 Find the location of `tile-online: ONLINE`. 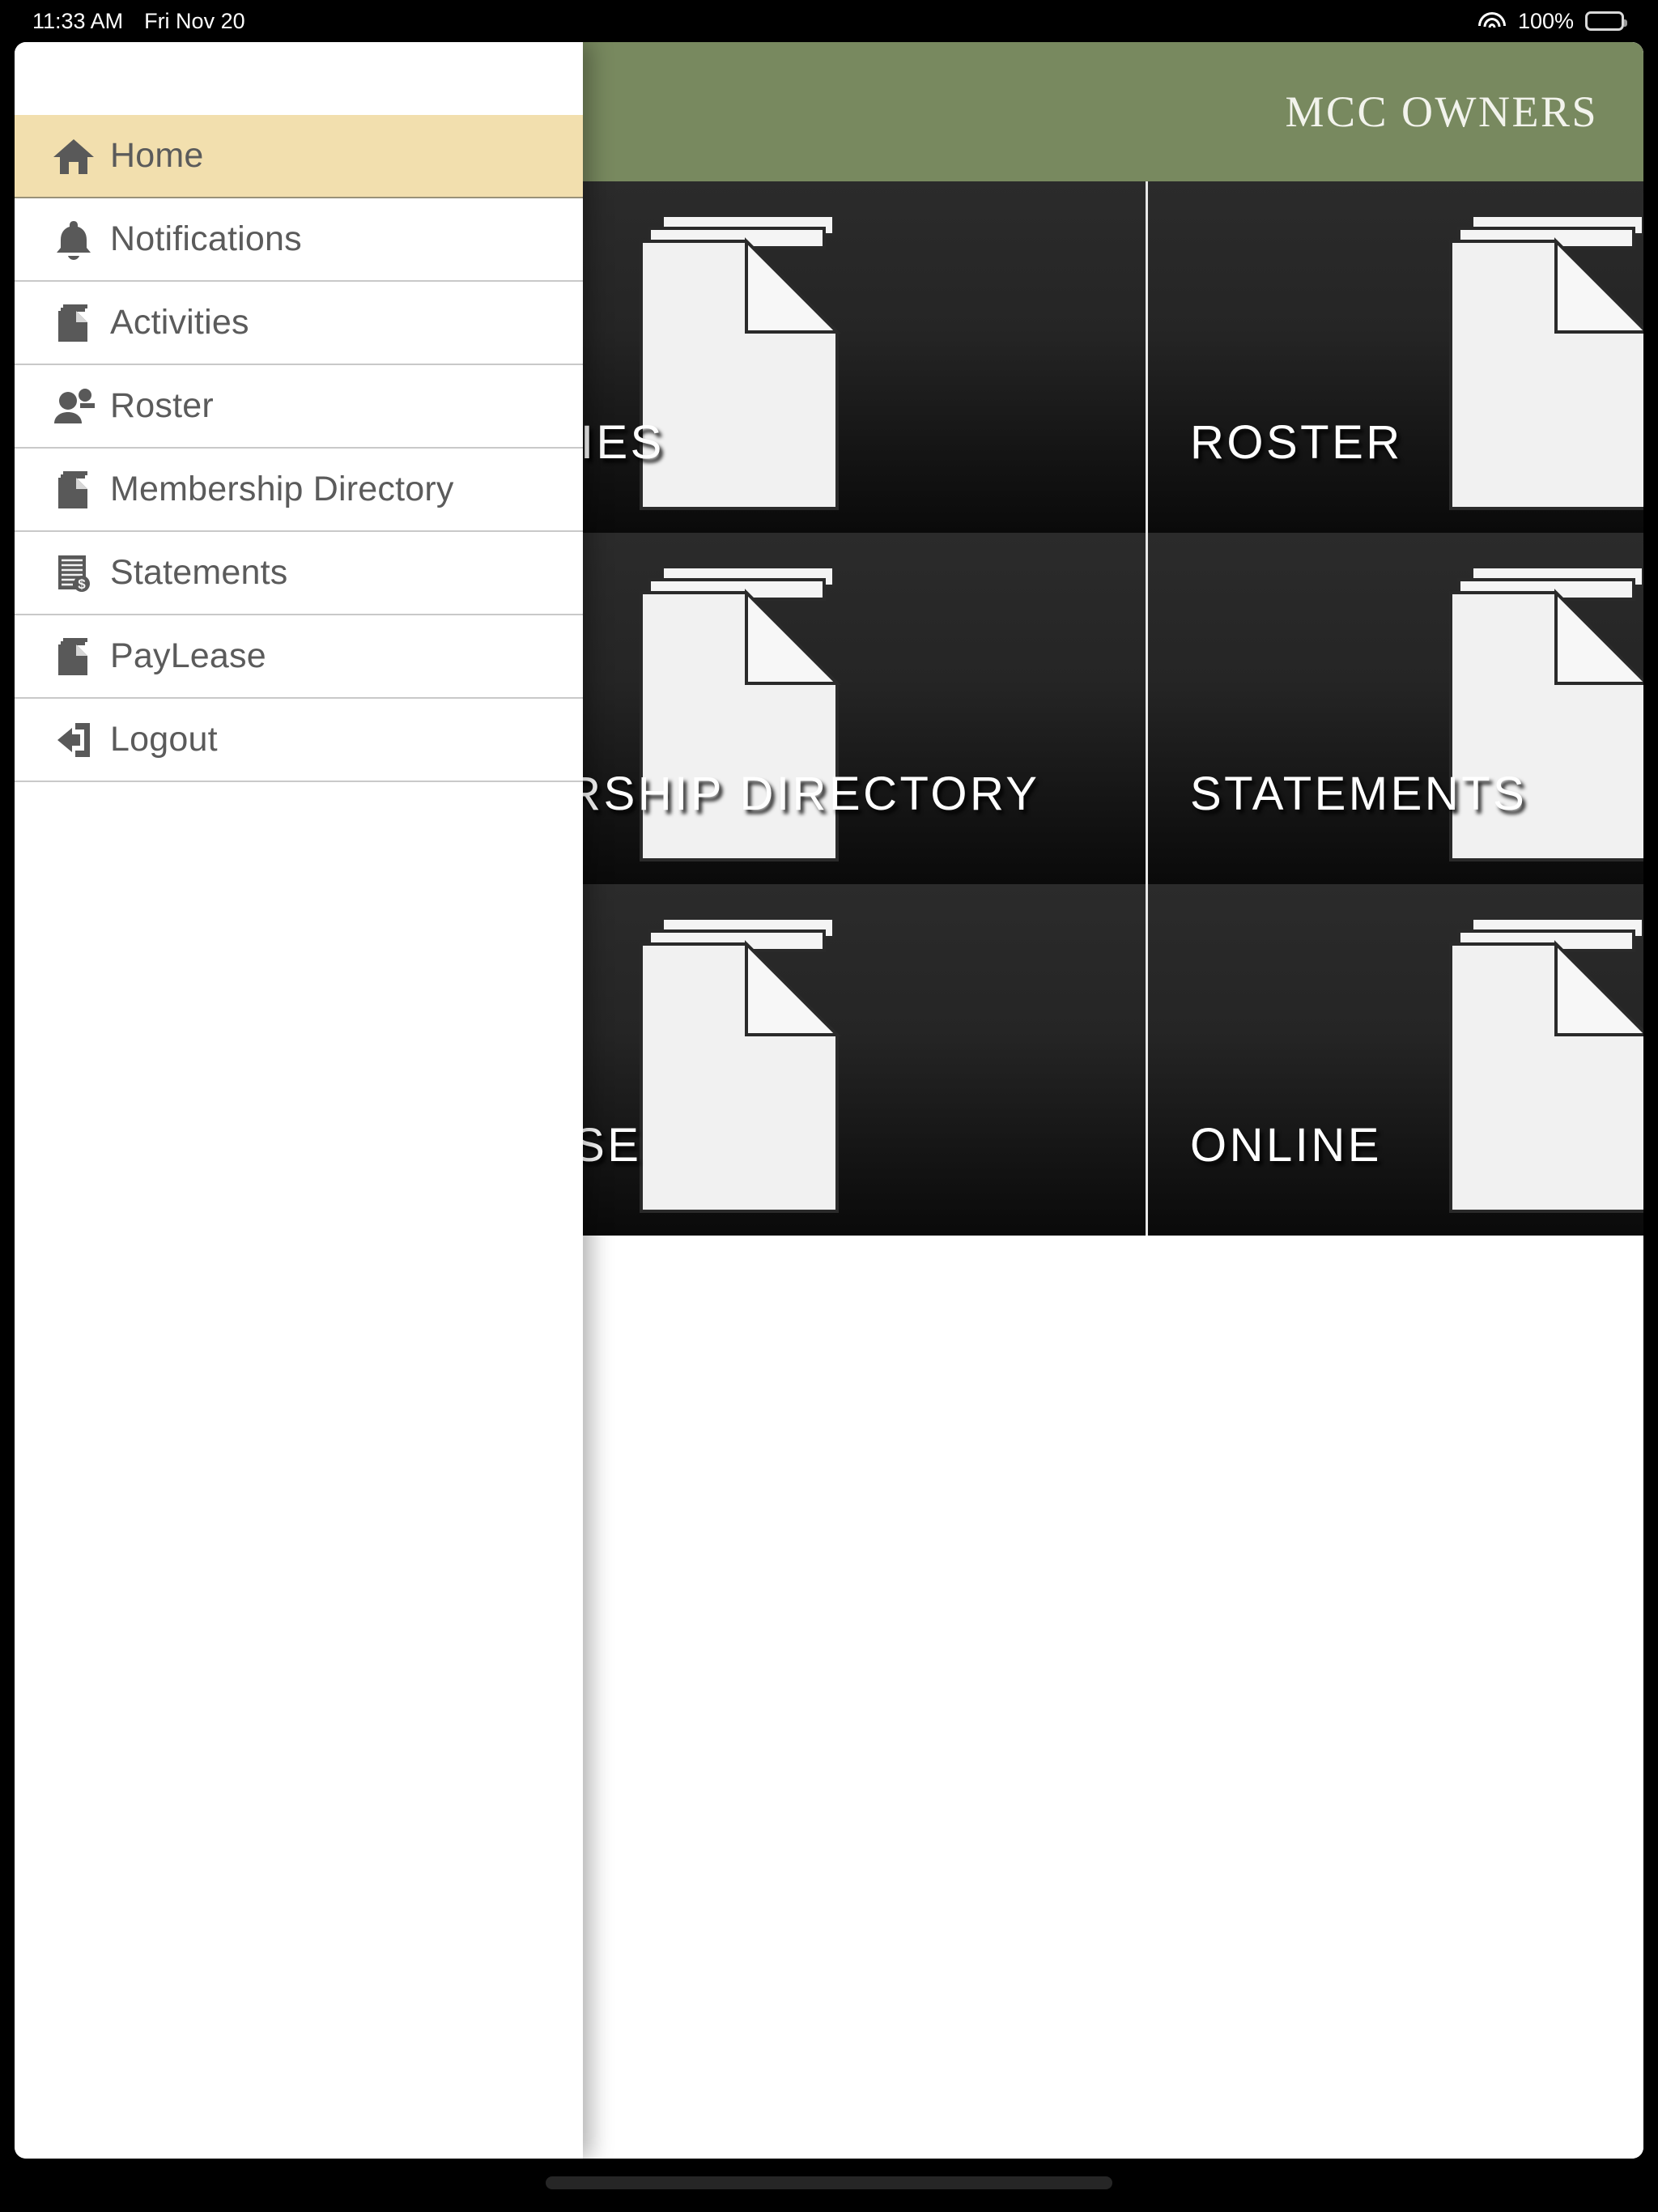

tile-online: ONLINE is located at coordinates (1395, 1060).